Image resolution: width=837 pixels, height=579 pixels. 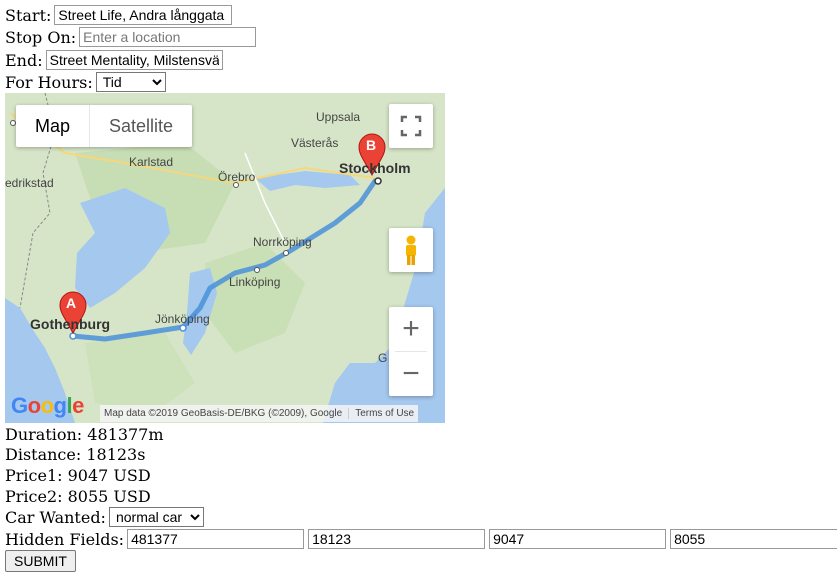 I want to click on city-vasteras: Västerås, so click(x=315, y=143).